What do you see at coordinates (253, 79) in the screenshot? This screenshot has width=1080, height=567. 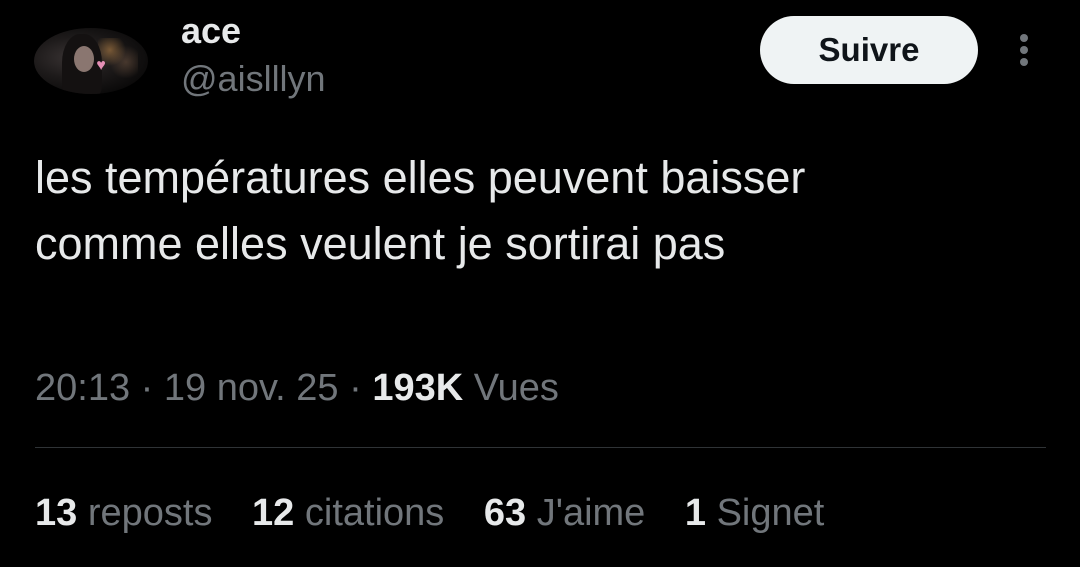 I see `user-handle: @aislllyn` at bounding box center [253, 79].